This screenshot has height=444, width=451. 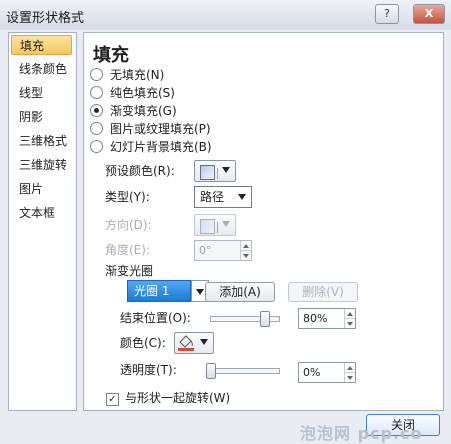 I want to click on sidebar-item-text-box: 文本框, so click(x=41, y=213).